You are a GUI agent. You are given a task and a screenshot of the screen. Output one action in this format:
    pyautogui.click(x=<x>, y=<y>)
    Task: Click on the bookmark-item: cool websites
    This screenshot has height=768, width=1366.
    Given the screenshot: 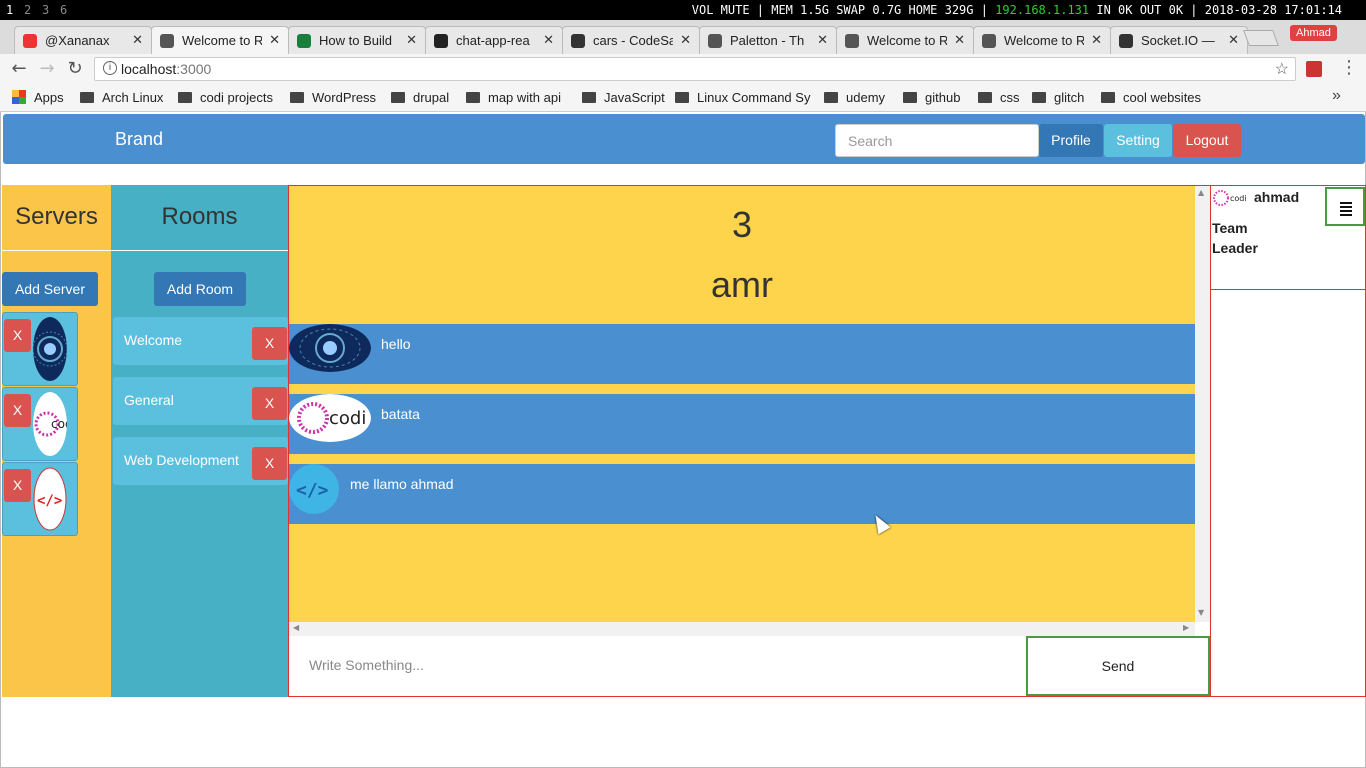 What is the action you would take?
    pyautogui.click(x=1151, y=97)
    